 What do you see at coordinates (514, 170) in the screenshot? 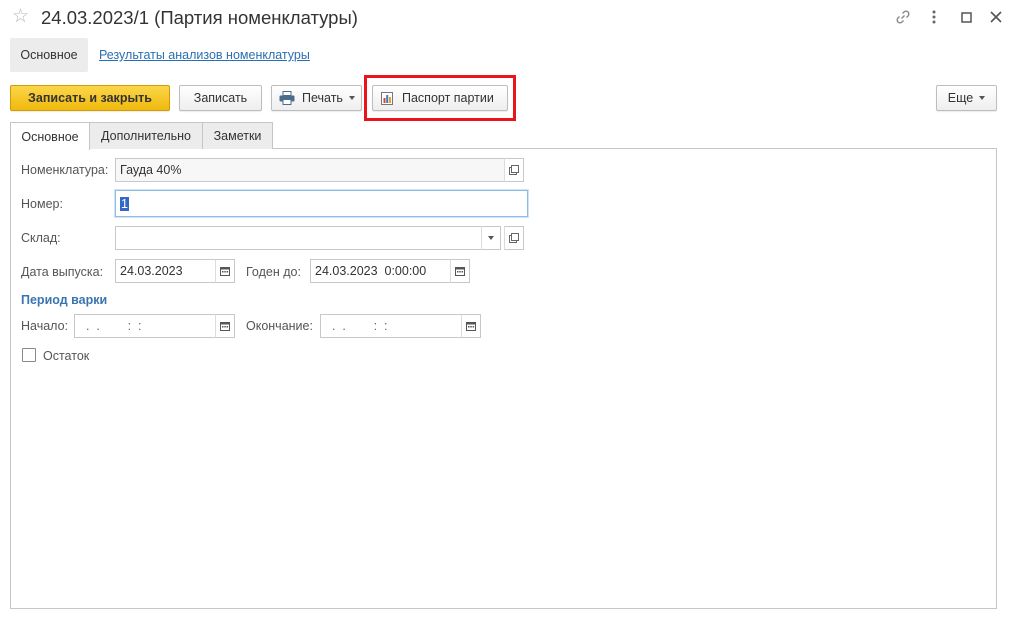
I see `open-nomenclature-icon` at bounding box center [514, 170].